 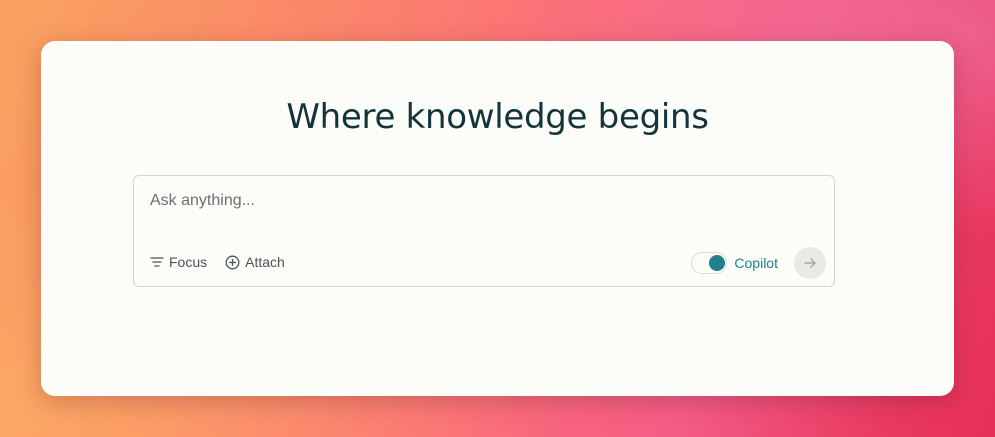 What do you see at coordinates (188, 262) in the screenshot?
I see `focus-label: Focus` at bounding box center [188, 262].